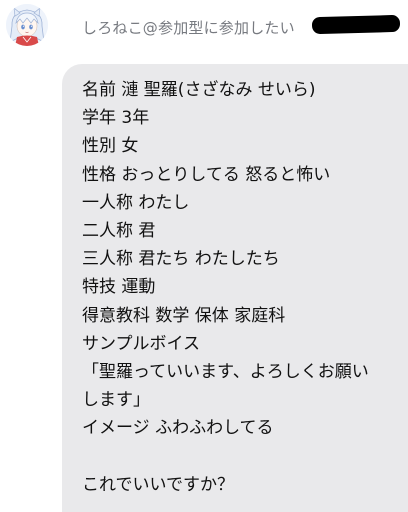 This screenshot has width=408, height=512. I want to click on message-line-personality: 性格 おっとりしてる 怒ると怖い, so click(206, 174).